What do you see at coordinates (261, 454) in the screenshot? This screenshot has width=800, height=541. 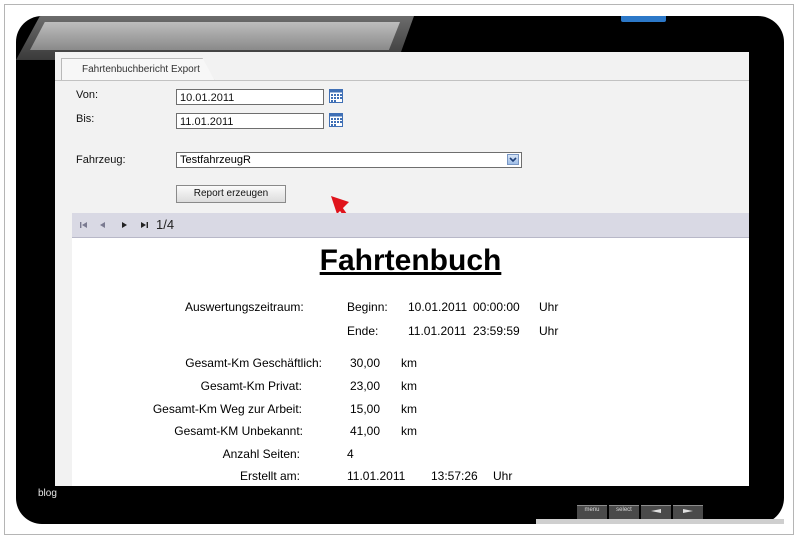 I see `seiten-label: Anzahl Seiten:` at bounding box center [261, 454].